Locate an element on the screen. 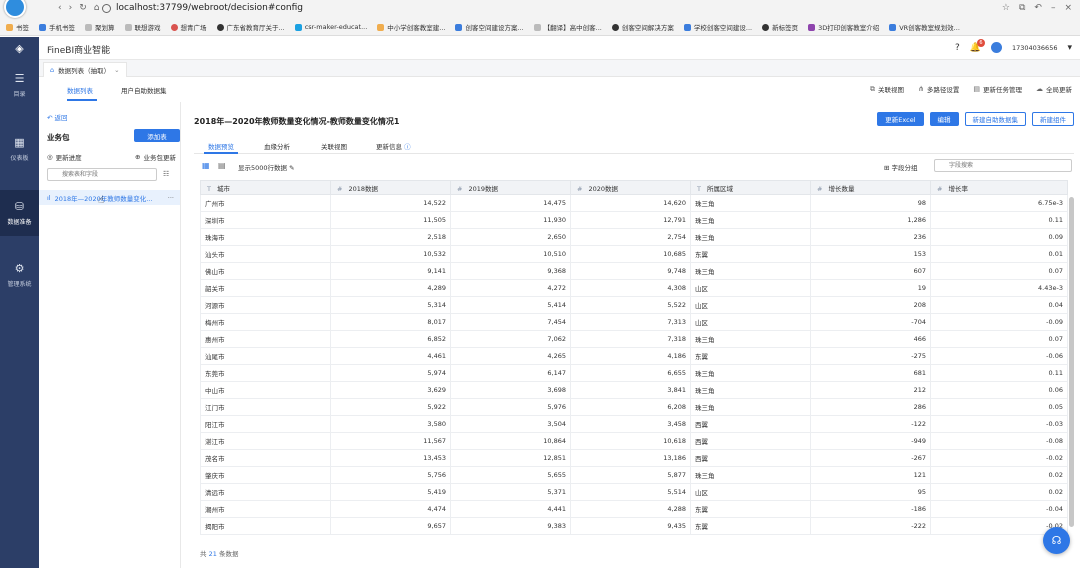 Image resolution: width=1080 pixels, height=568 pixels. table-cell: 13,186 is located at coordinates (630, 458).